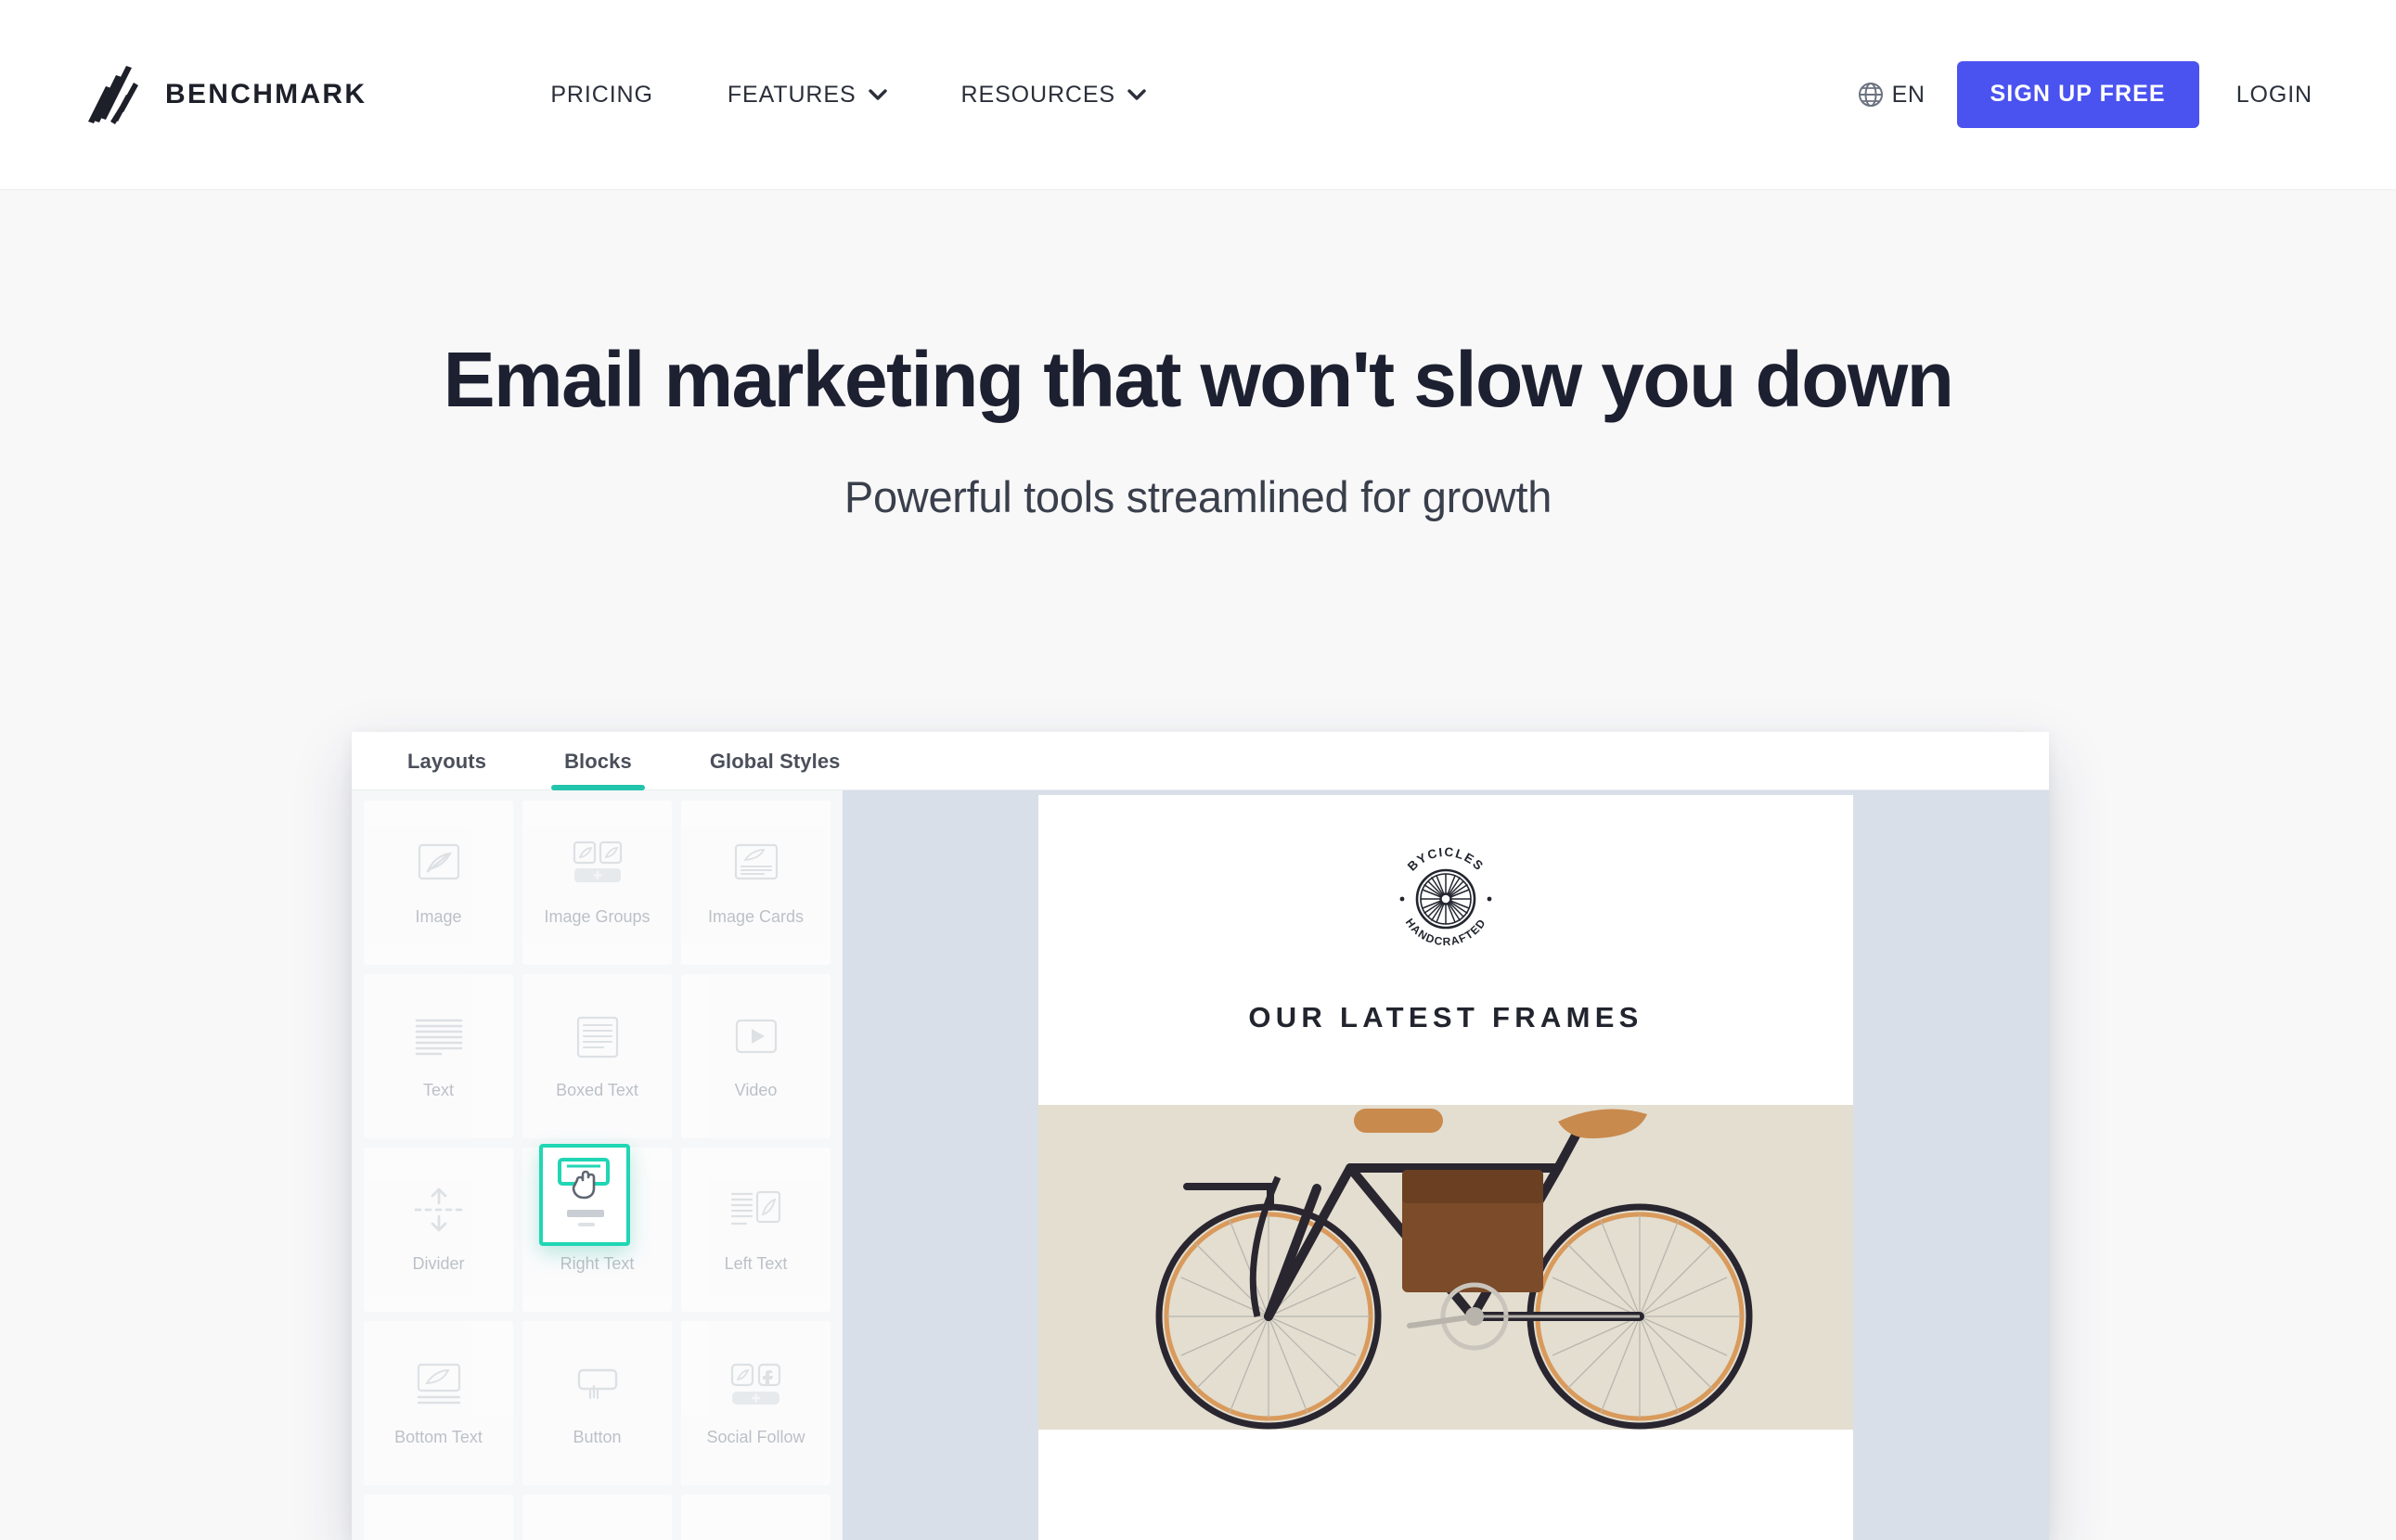  I want to click on block-card-divider: Divider, so click(438, 1230).